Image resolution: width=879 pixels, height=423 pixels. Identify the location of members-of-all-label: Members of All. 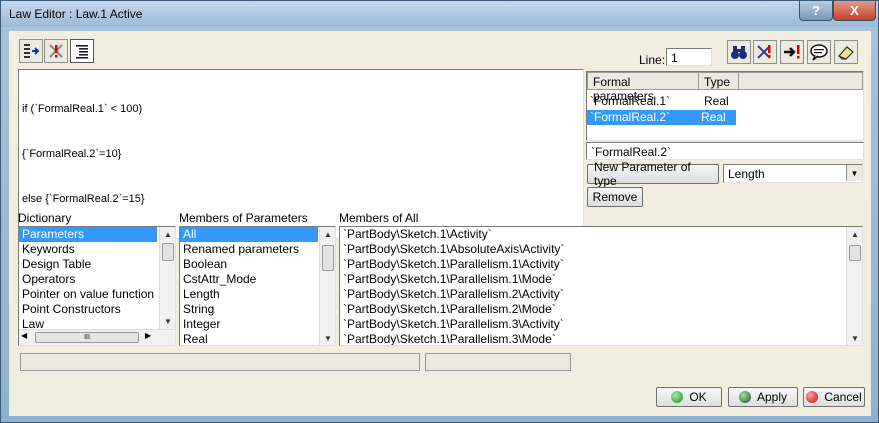
(379, 218).